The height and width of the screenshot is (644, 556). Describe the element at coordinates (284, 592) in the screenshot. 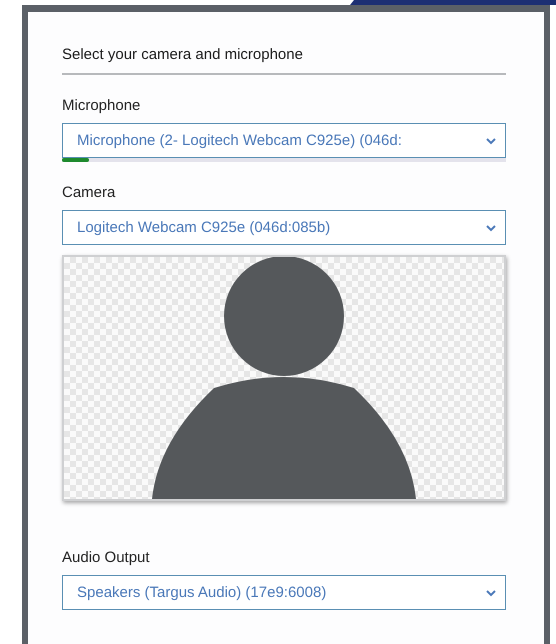

I see `device-dropdown: Speakers (Targus Audio) (17e9:6008)` at that location.